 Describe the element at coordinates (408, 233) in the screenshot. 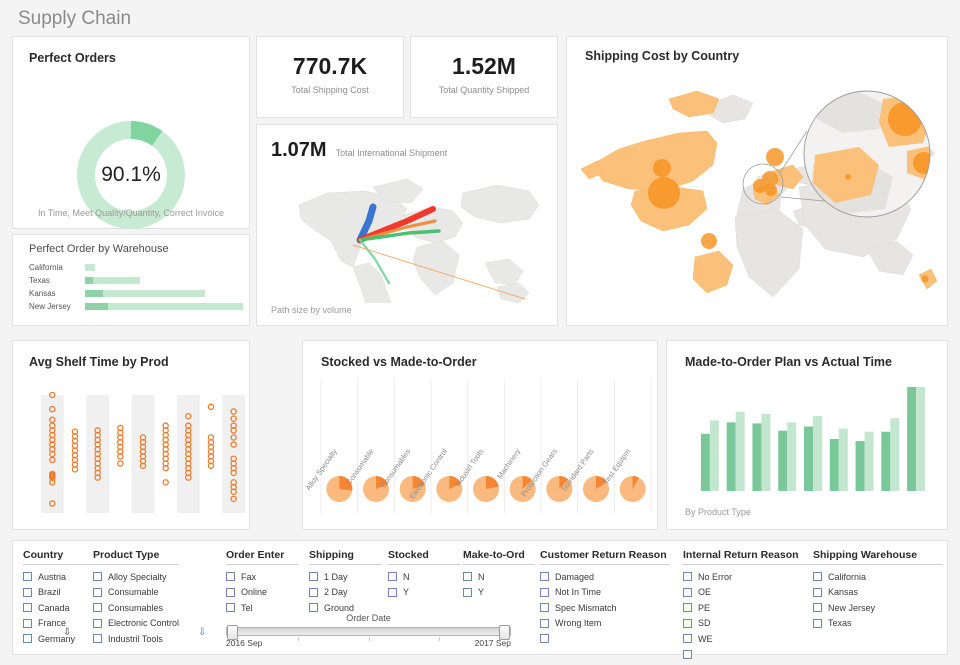

I see `flow-map-svg` at that location.